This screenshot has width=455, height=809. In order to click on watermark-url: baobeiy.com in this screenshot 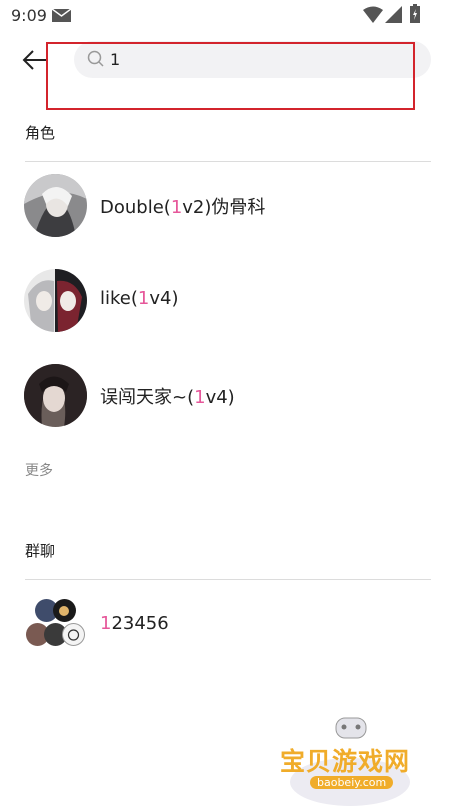, I will do `click(352, 782)`.